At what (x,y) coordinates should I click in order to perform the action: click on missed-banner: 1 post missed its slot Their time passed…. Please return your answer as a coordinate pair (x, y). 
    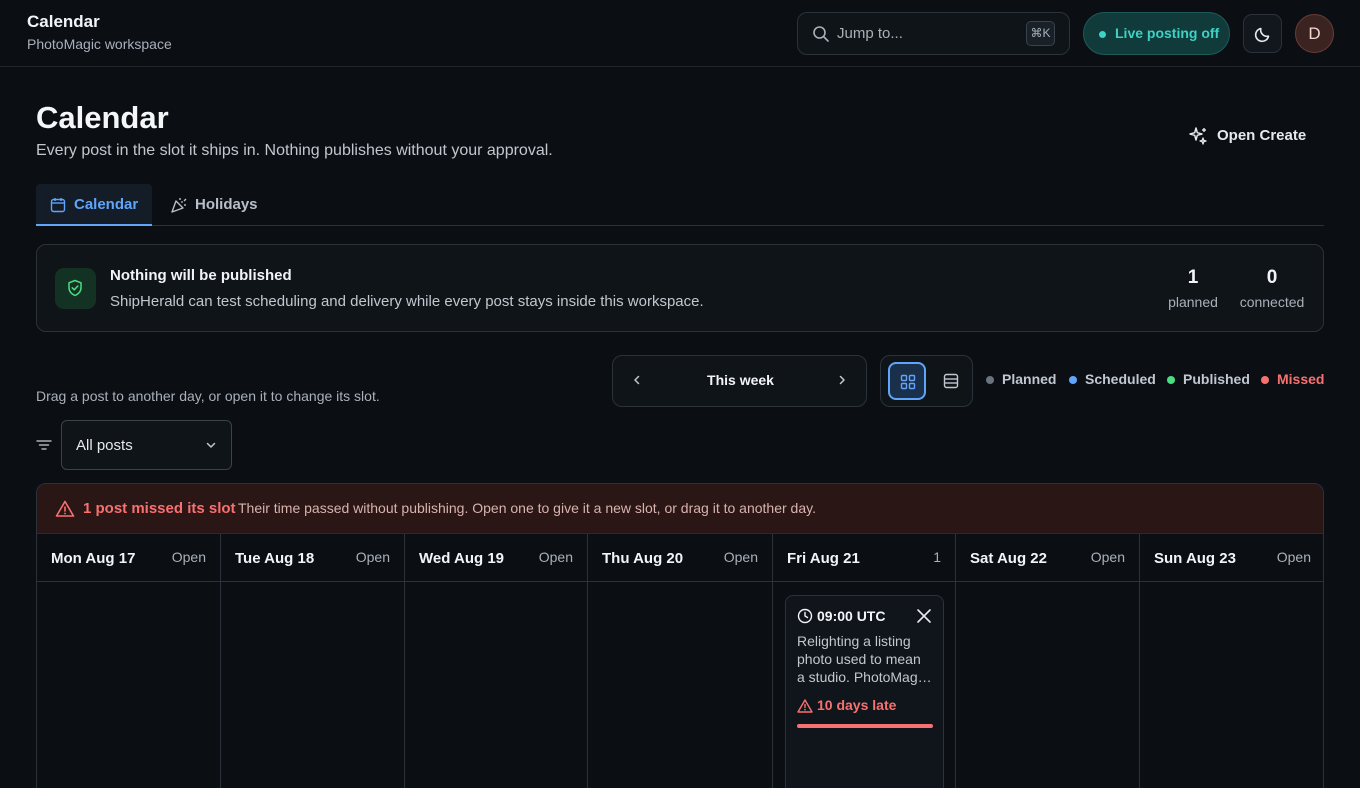
    Looking at the image, I should click on (680, 509).